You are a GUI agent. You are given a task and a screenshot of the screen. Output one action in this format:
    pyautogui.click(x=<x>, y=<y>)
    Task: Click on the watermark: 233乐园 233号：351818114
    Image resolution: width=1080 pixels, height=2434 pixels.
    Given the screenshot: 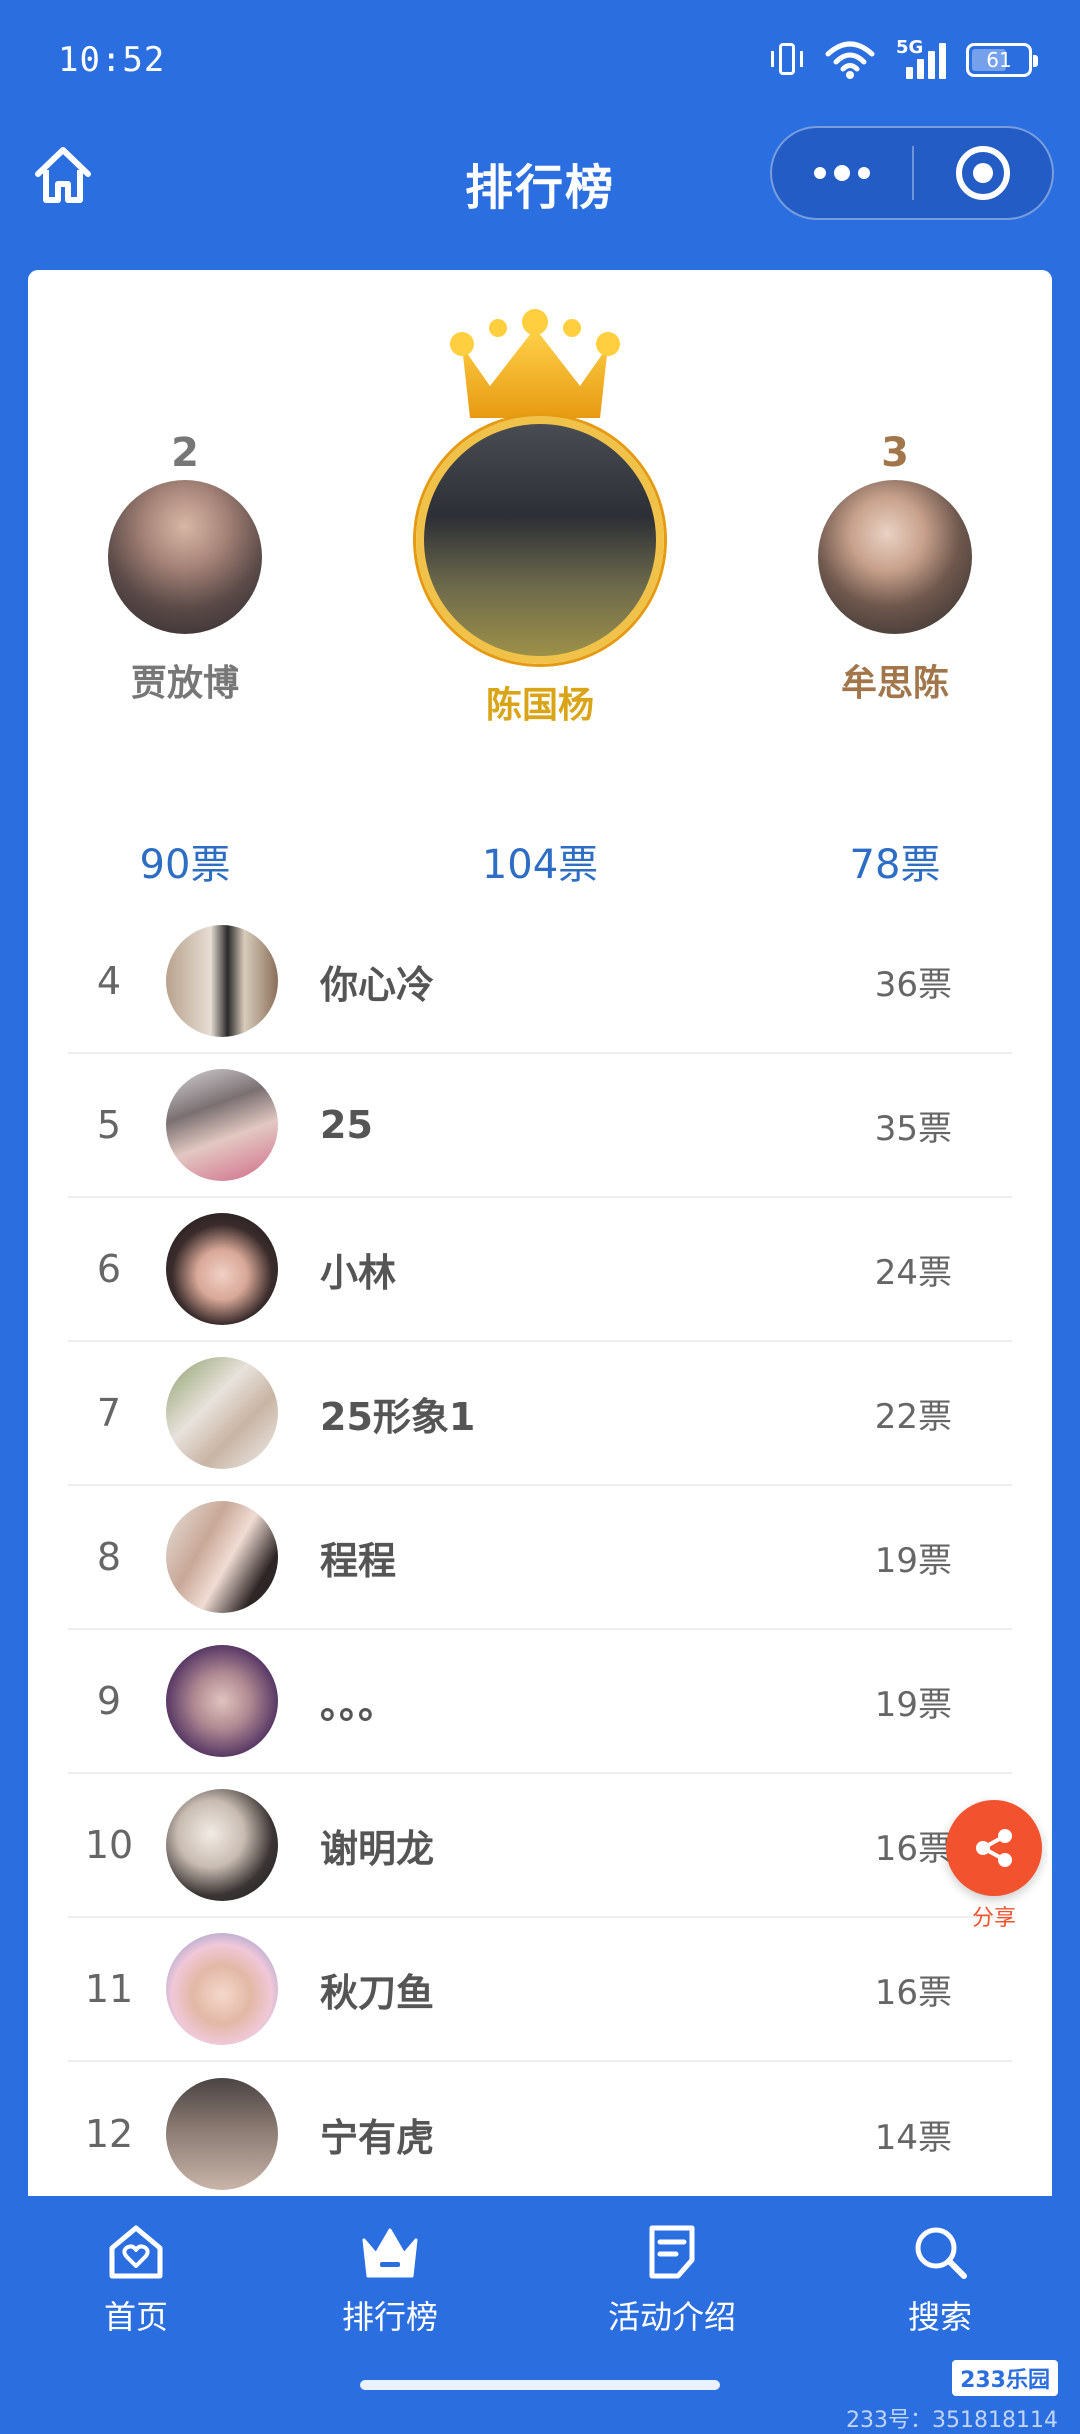 What is the action you would take?
    pyautogui.click(x=952, y=2397)
    